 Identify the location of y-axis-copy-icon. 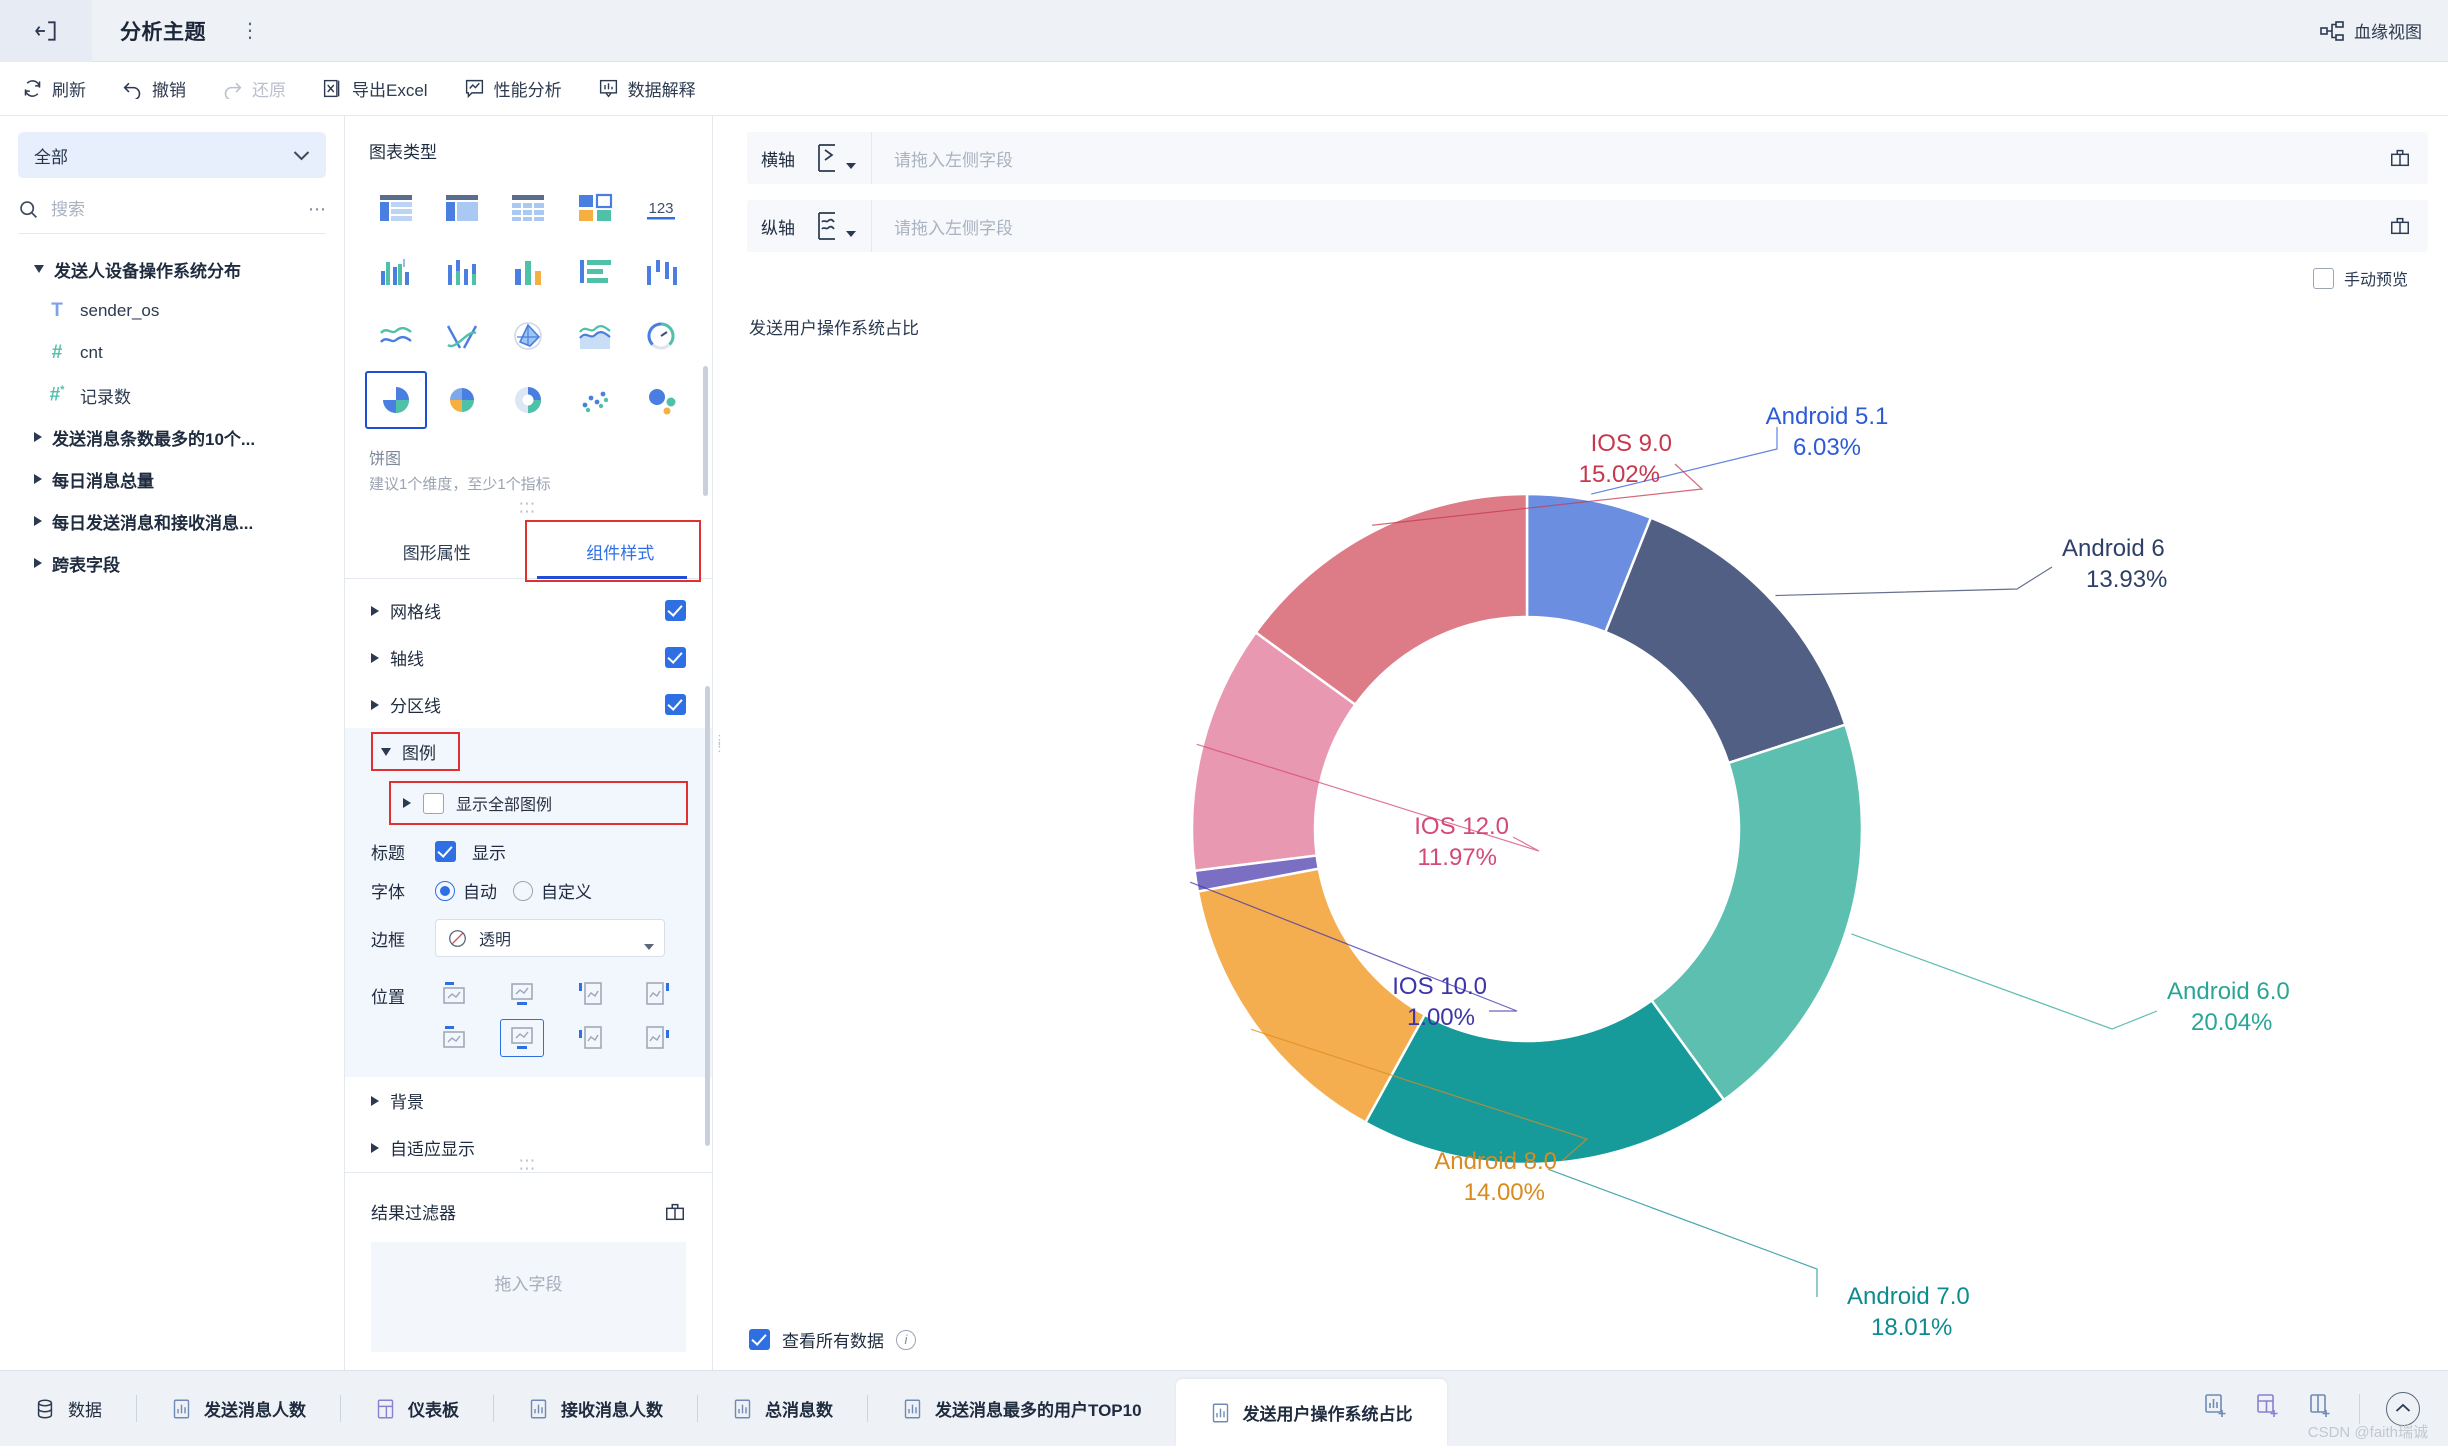
(2400, 226).